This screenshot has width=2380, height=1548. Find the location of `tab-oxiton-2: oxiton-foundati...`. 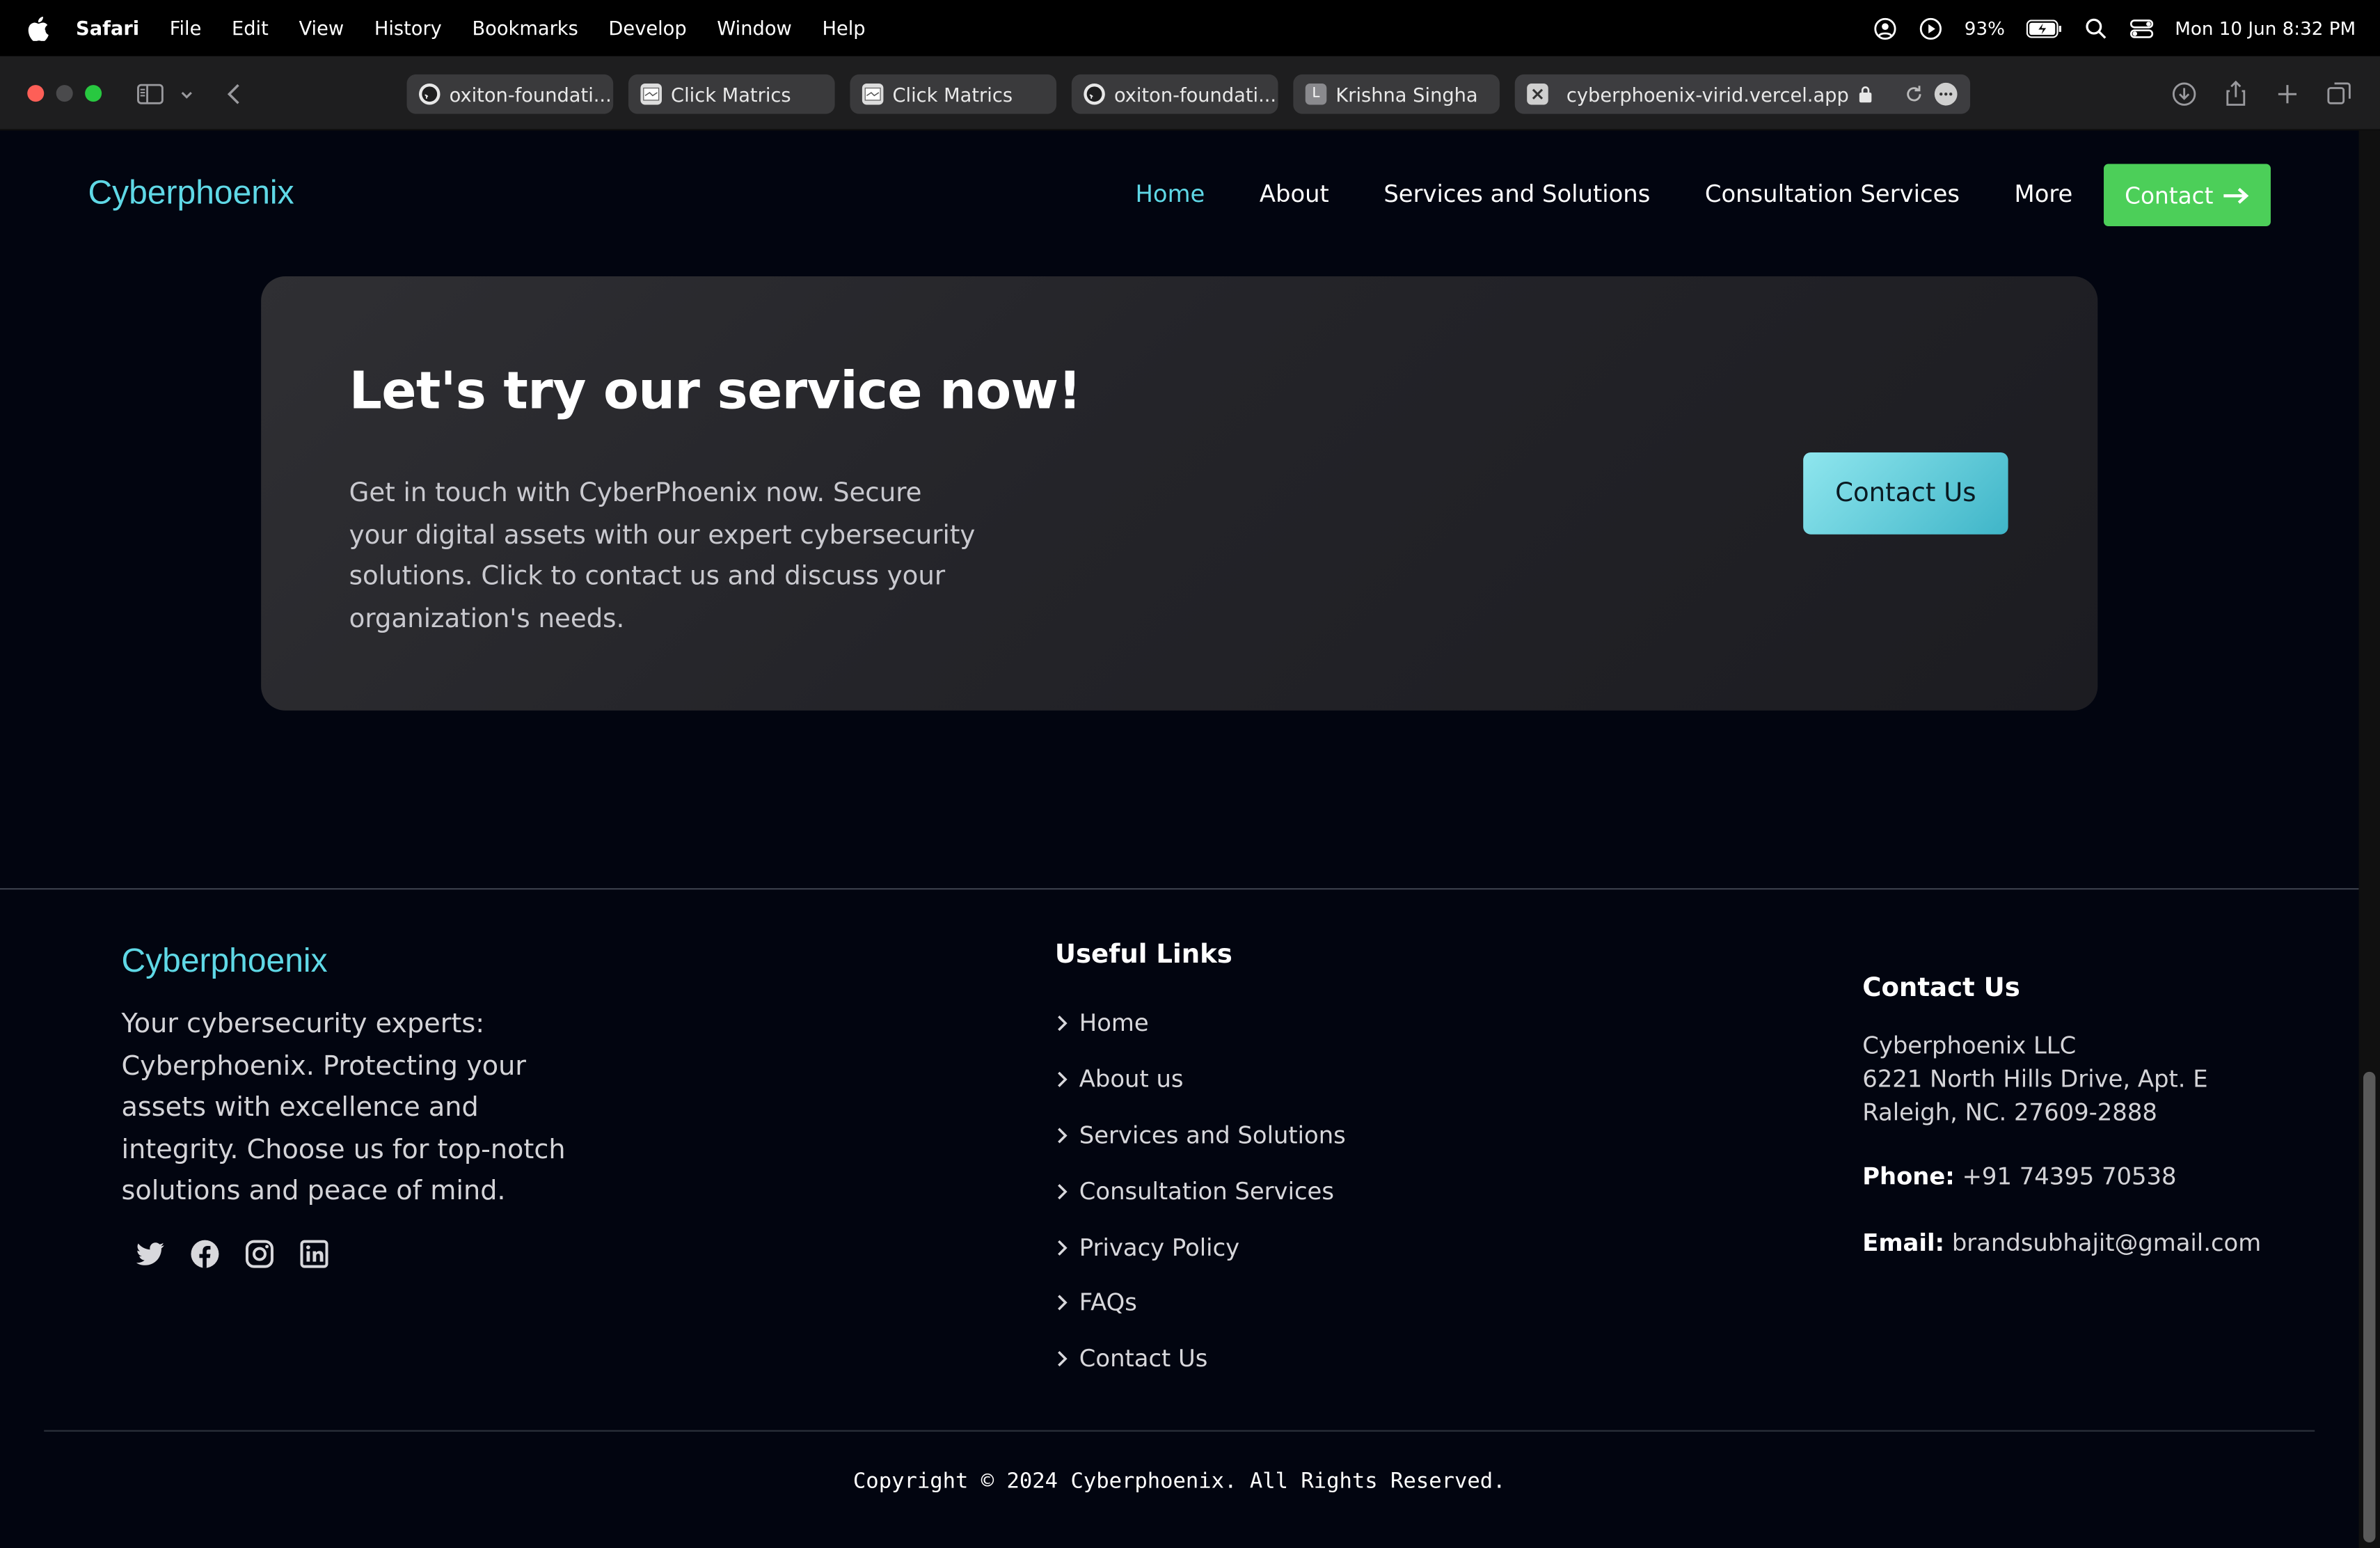

tab-oxiton-2: oxiton-foundati... is located at coordinates (1174, 94).